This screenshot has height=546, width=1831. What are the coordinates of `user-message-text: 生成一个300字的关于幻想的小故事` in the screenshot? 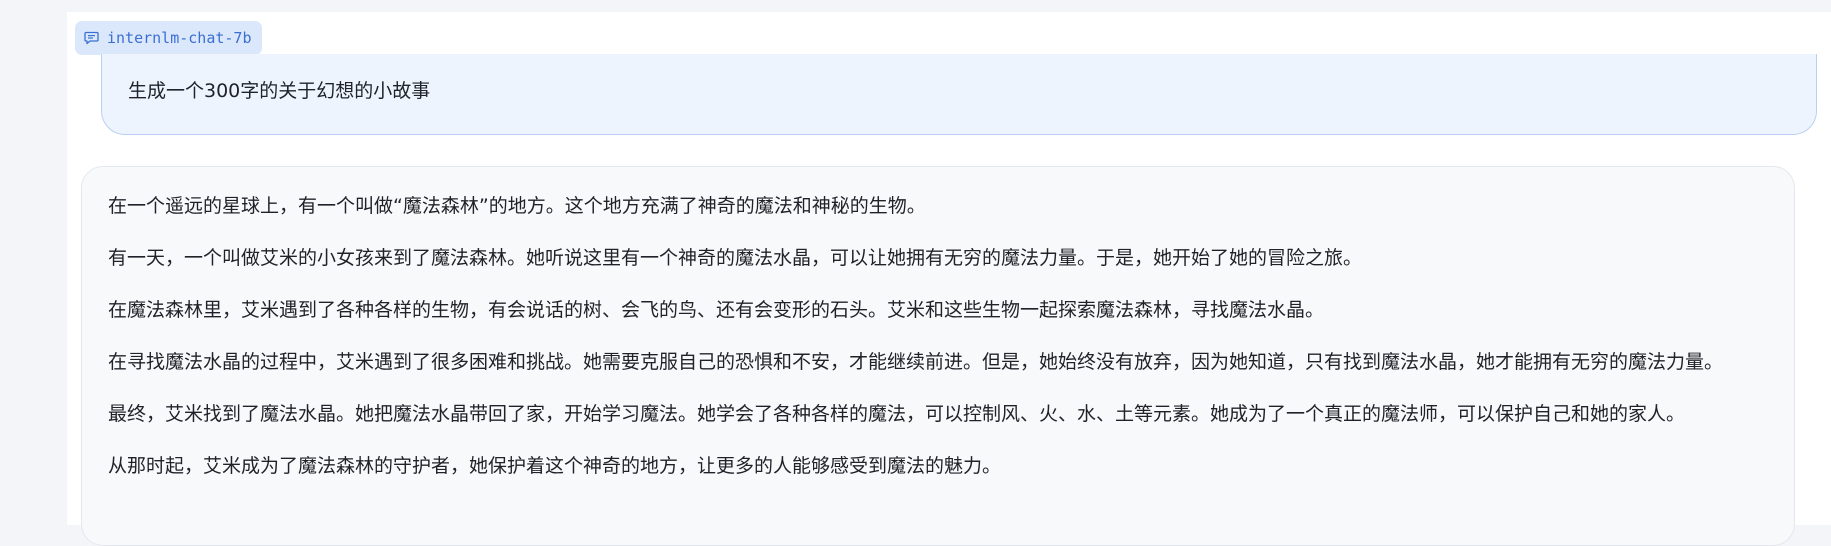 It's located at (279, 91).